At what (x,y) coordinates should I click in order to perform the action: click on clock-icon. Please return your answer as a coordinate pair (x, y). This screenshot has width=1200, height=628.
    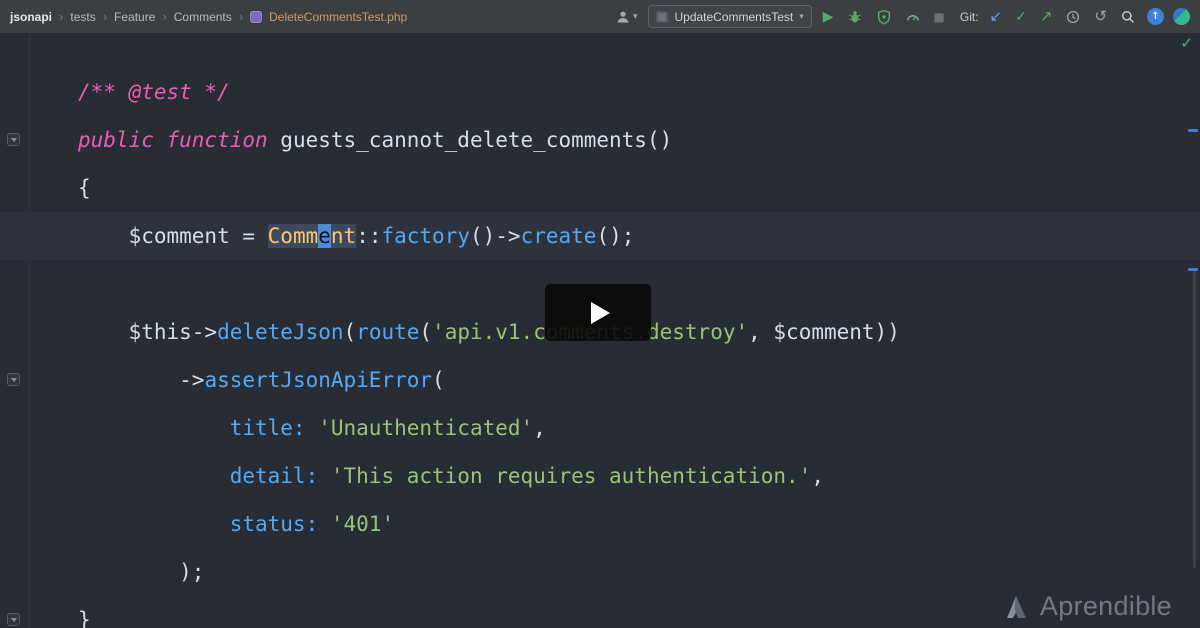
    Looking at the image, I should click on (1073, 16).